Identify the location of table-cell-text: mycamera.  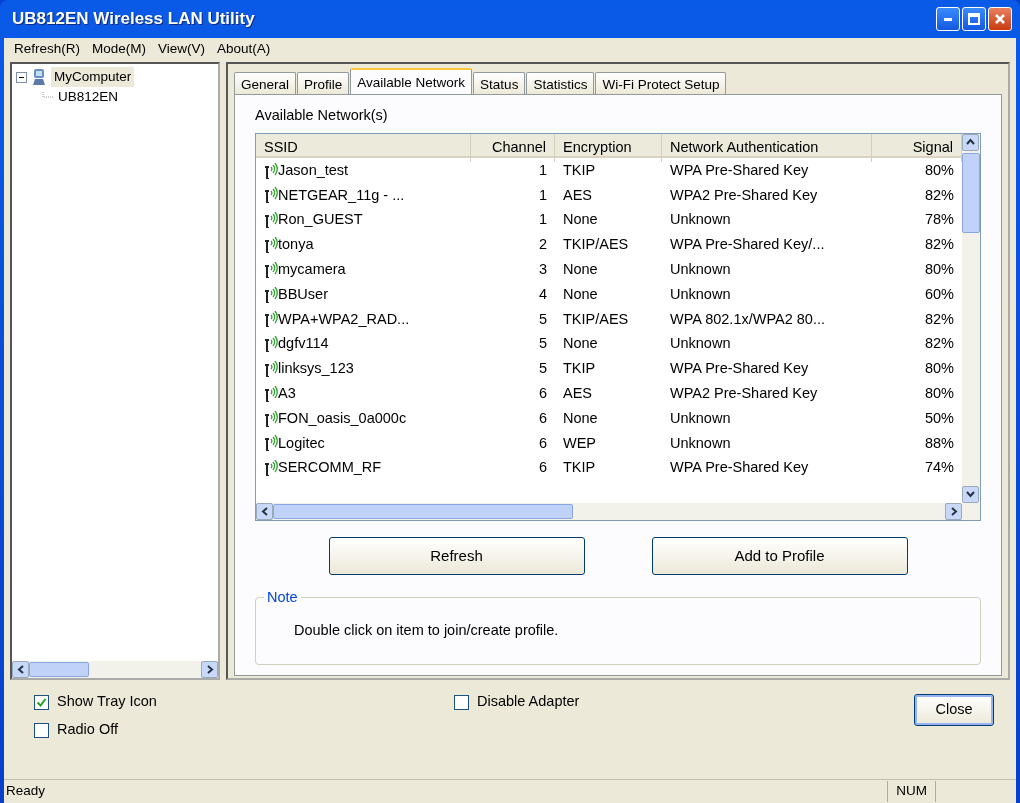
(312, 269).